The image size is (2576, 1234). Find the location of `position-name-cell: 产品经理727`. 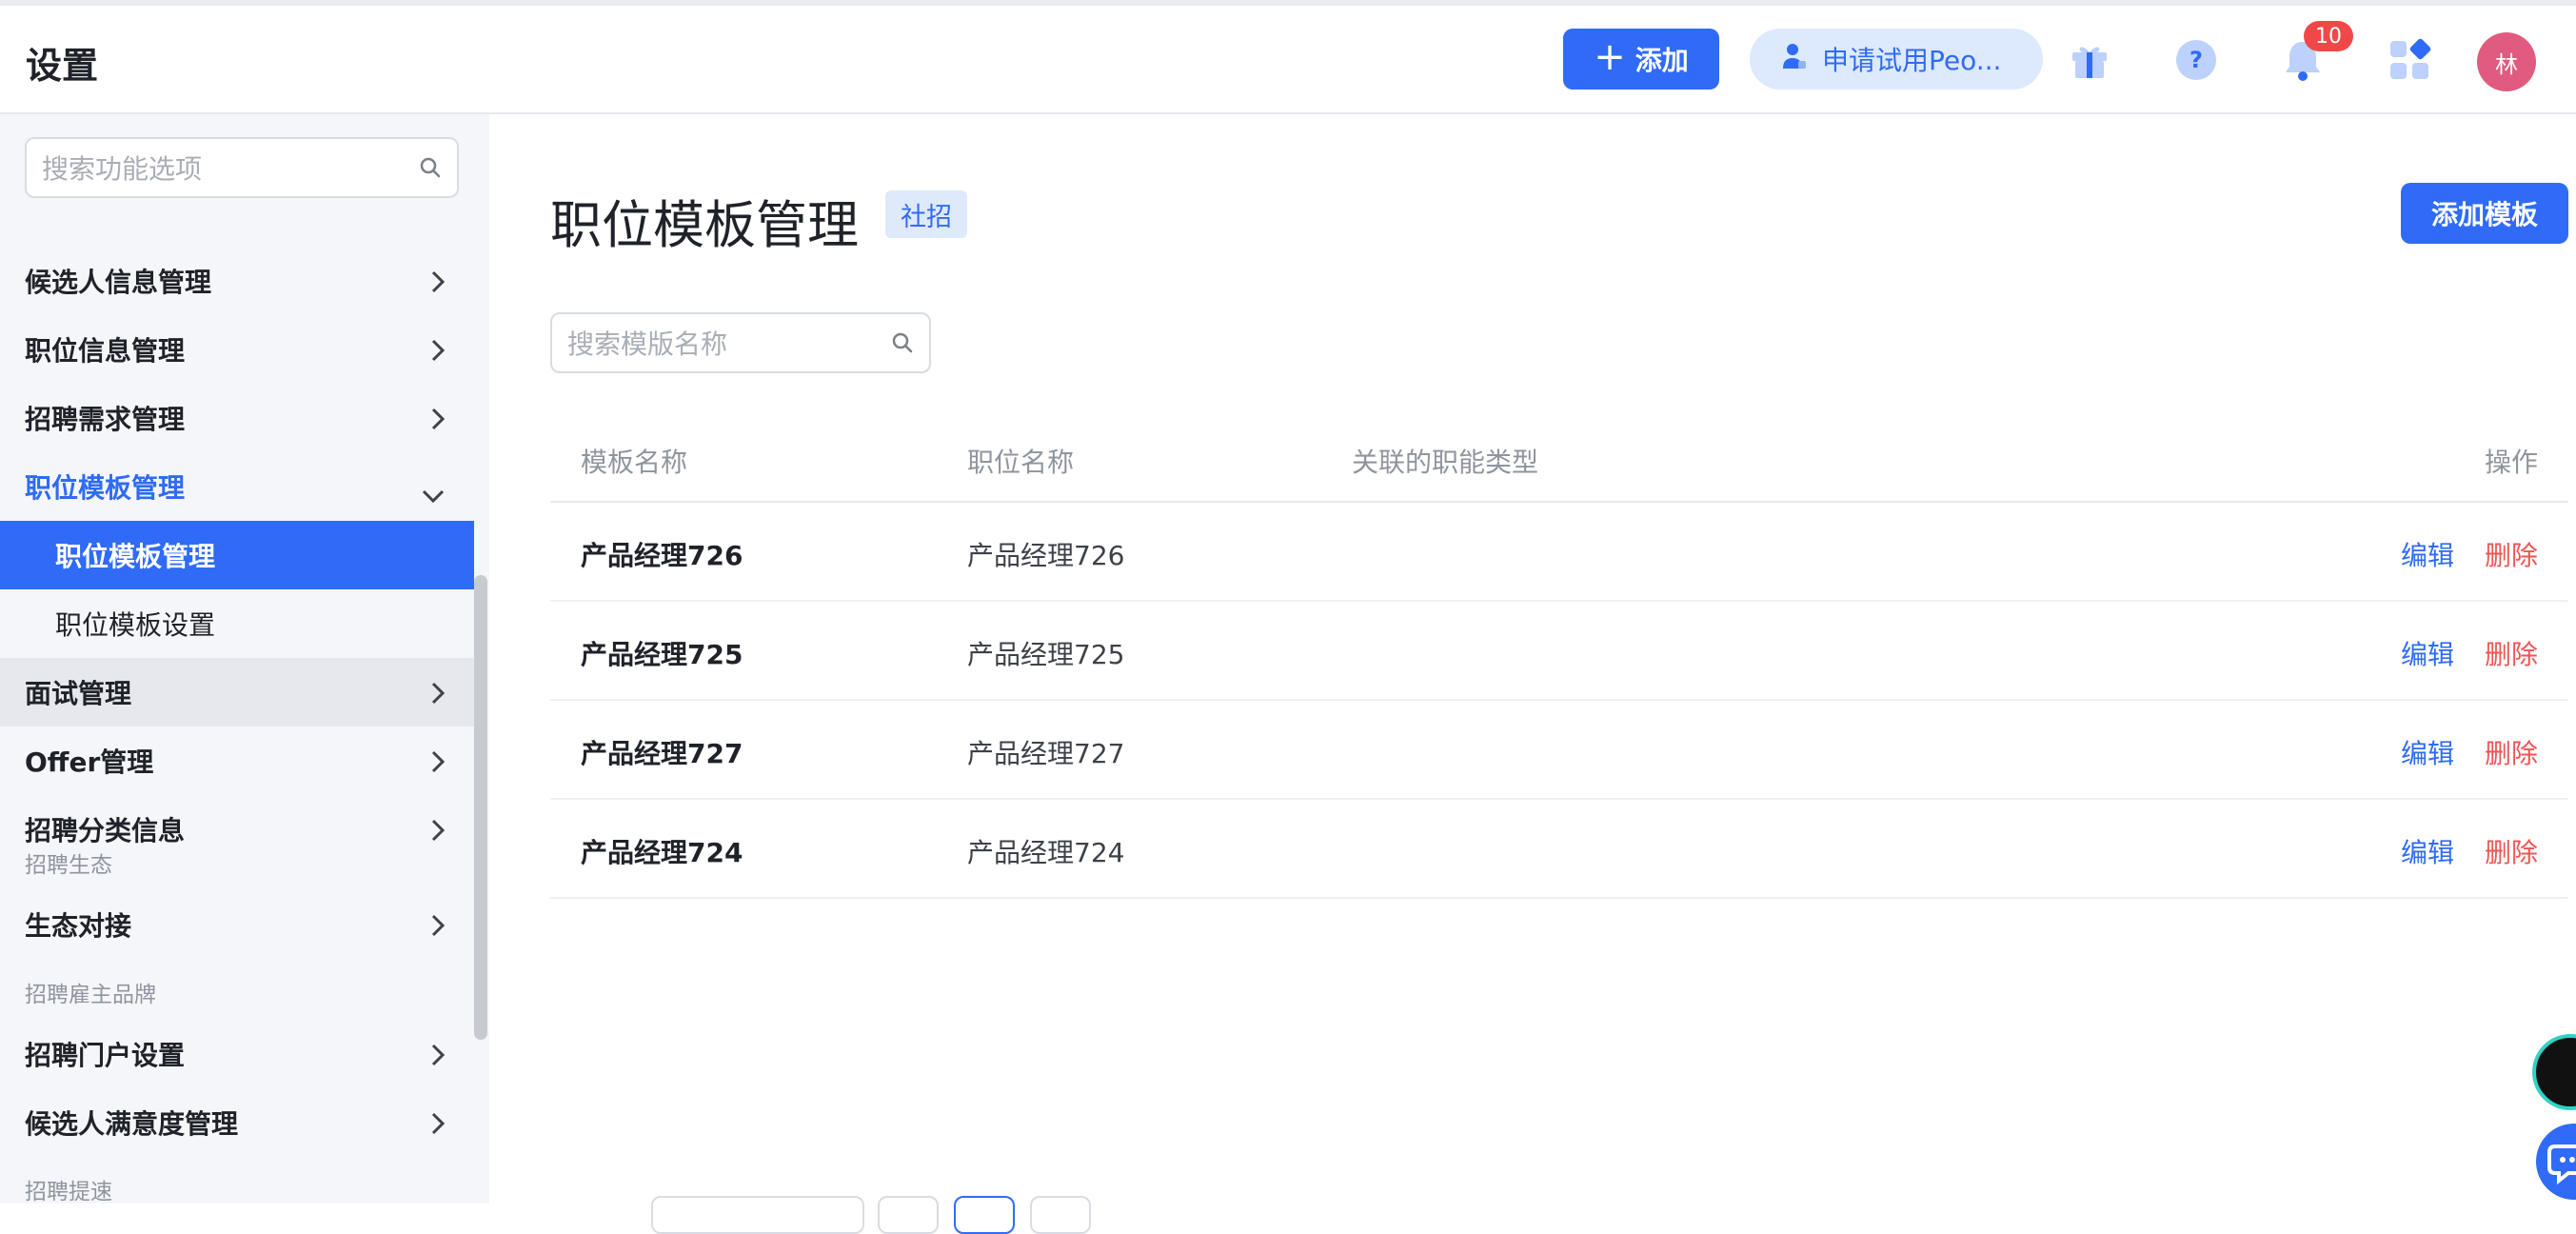

position-name-cell: 产品经理727 is located at coordinates (1046, 753).